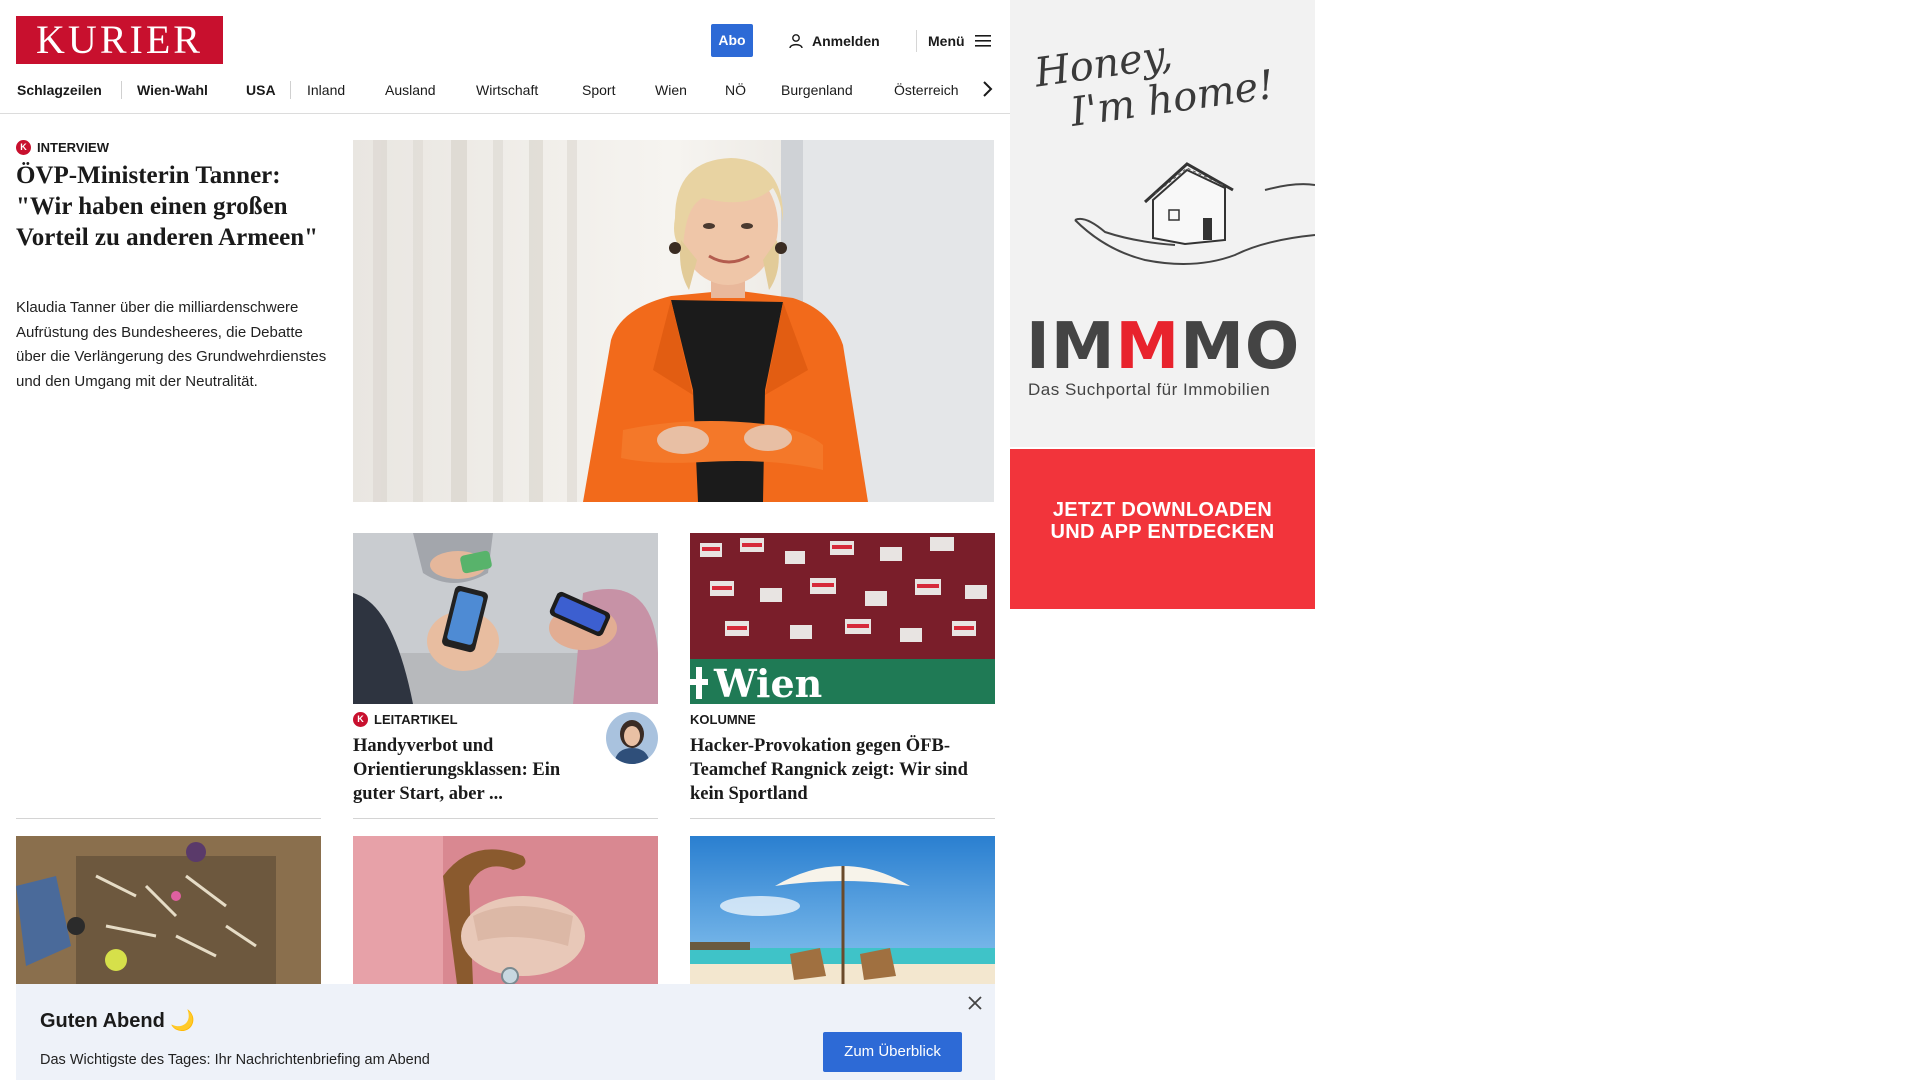 The image size is (1920, 1080). I want to click on svg-text: Wien, so click(767, 682).